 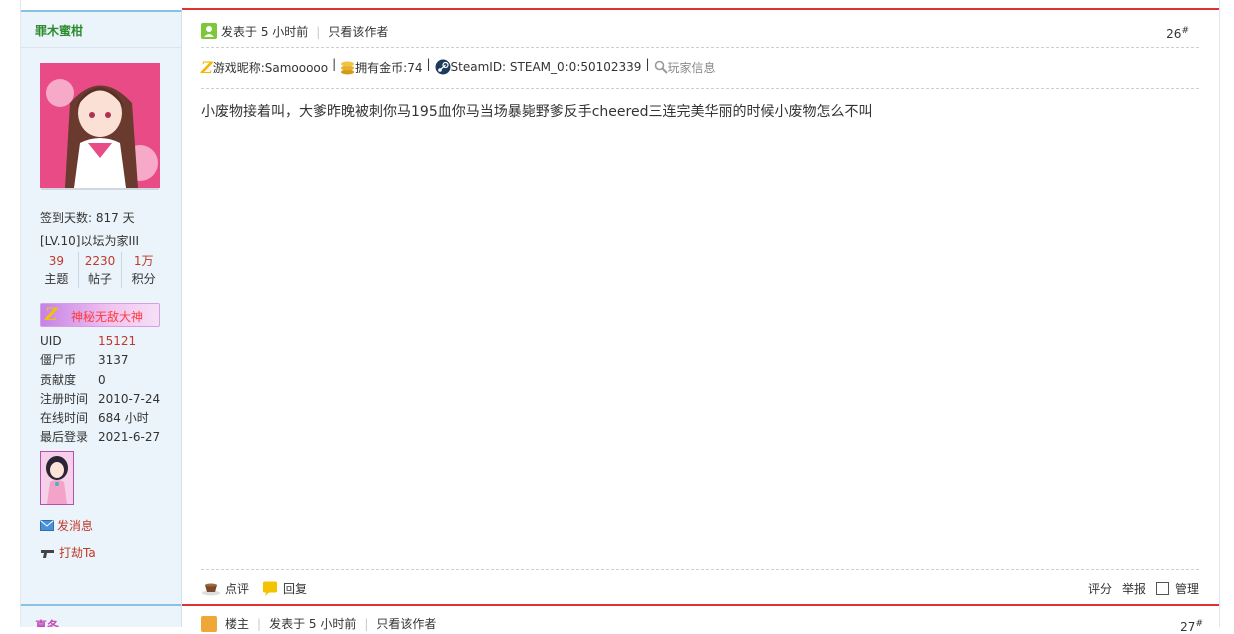 What do you see at coordinates (211, 589) in the screenshot?
I see `coffee-cup-icon` at bounding box center [211, 589].